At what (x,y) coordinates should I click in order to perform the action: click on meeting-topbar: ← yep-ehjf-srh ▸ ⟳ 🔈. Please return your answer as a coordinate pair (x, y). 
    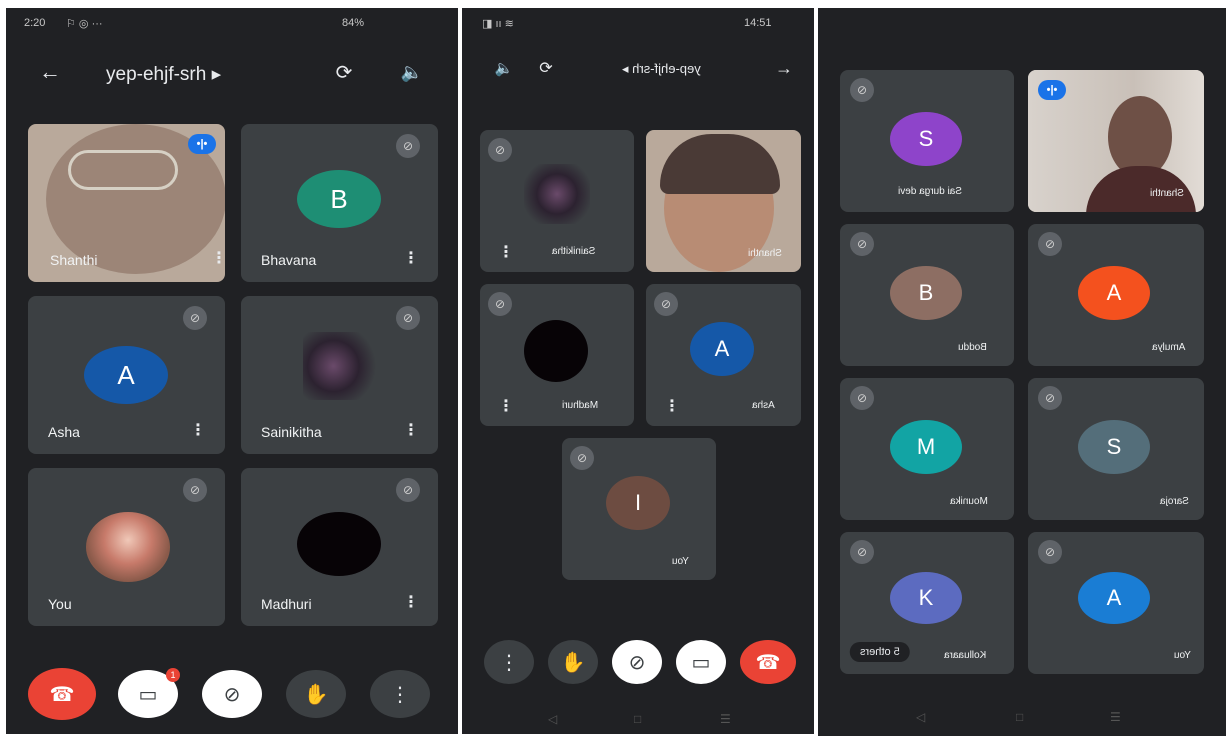
    Looking at the image, I should click on (232, 74).